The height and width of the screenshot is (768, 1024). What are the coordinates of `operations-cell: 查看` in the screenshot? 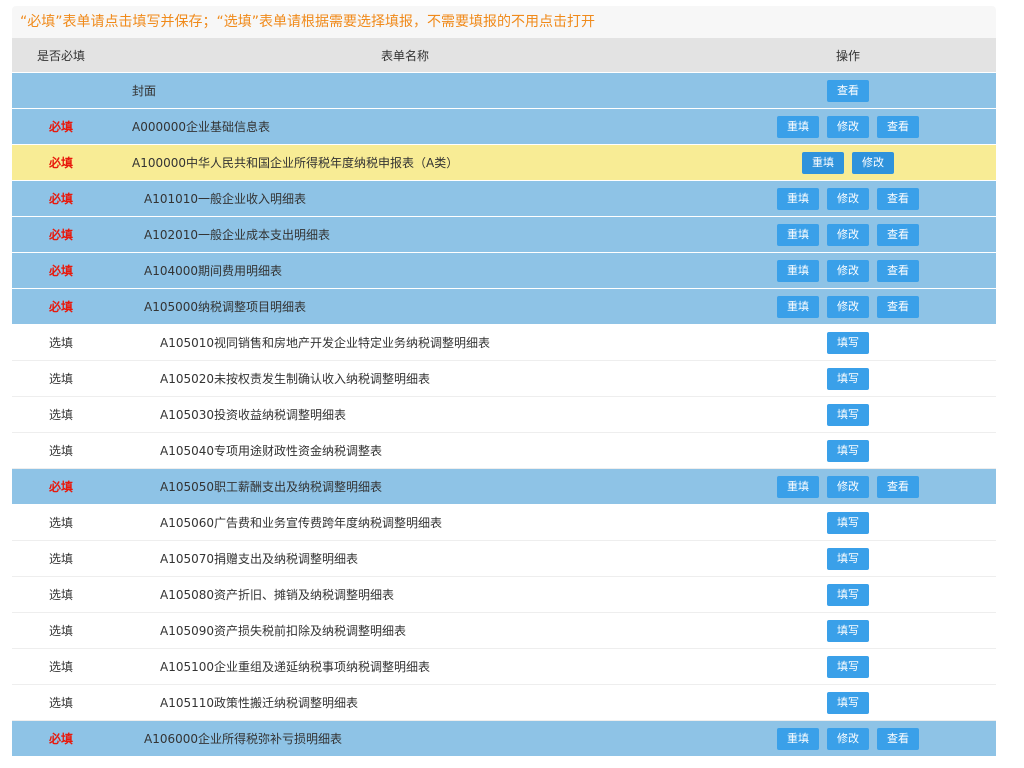 It's located at (848, 90).